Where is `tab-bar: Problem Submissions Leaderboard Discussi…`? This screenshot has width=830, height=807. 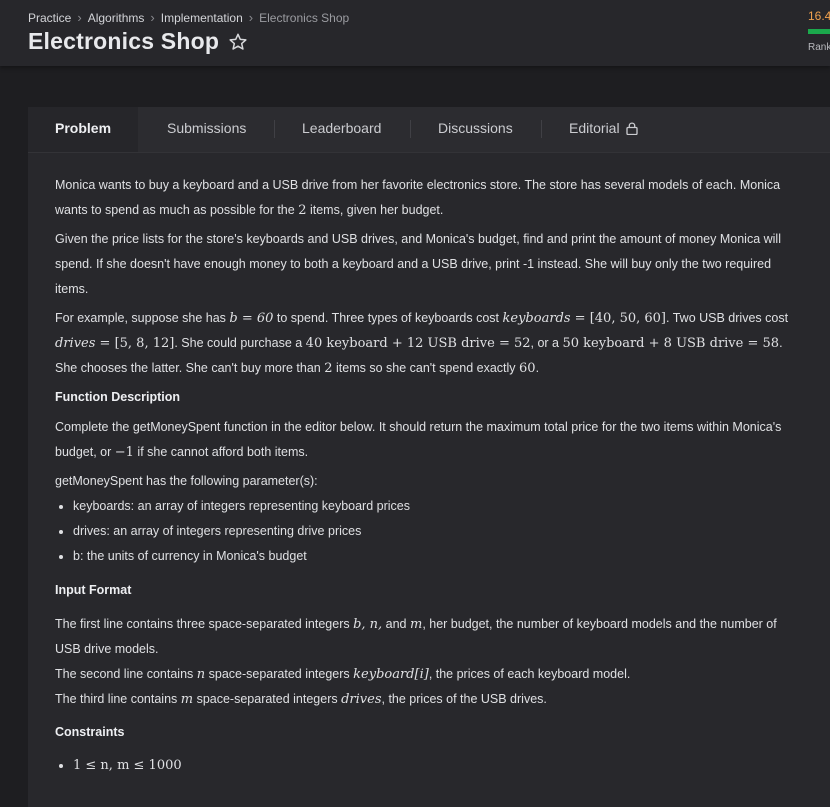 tab-bar: Problem Submissions Leaderboard Discussi… is located at coordinates (429, 130).